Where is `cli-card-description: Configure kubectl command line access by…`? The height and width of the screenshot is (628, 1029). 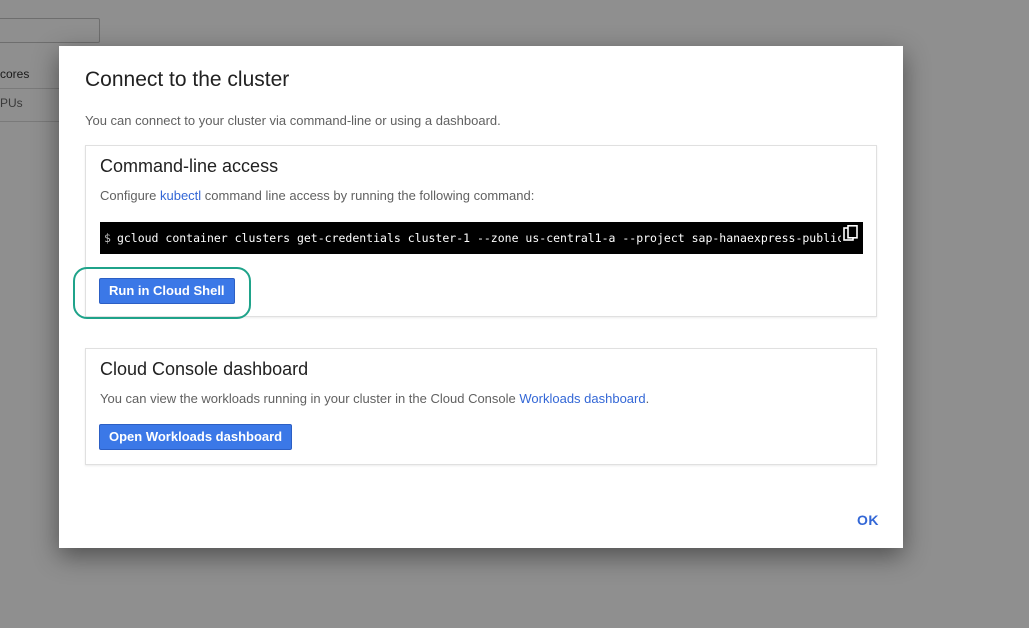 cli-card-description: Configure kubectl command line access by… is located at coordinates (317, 195).